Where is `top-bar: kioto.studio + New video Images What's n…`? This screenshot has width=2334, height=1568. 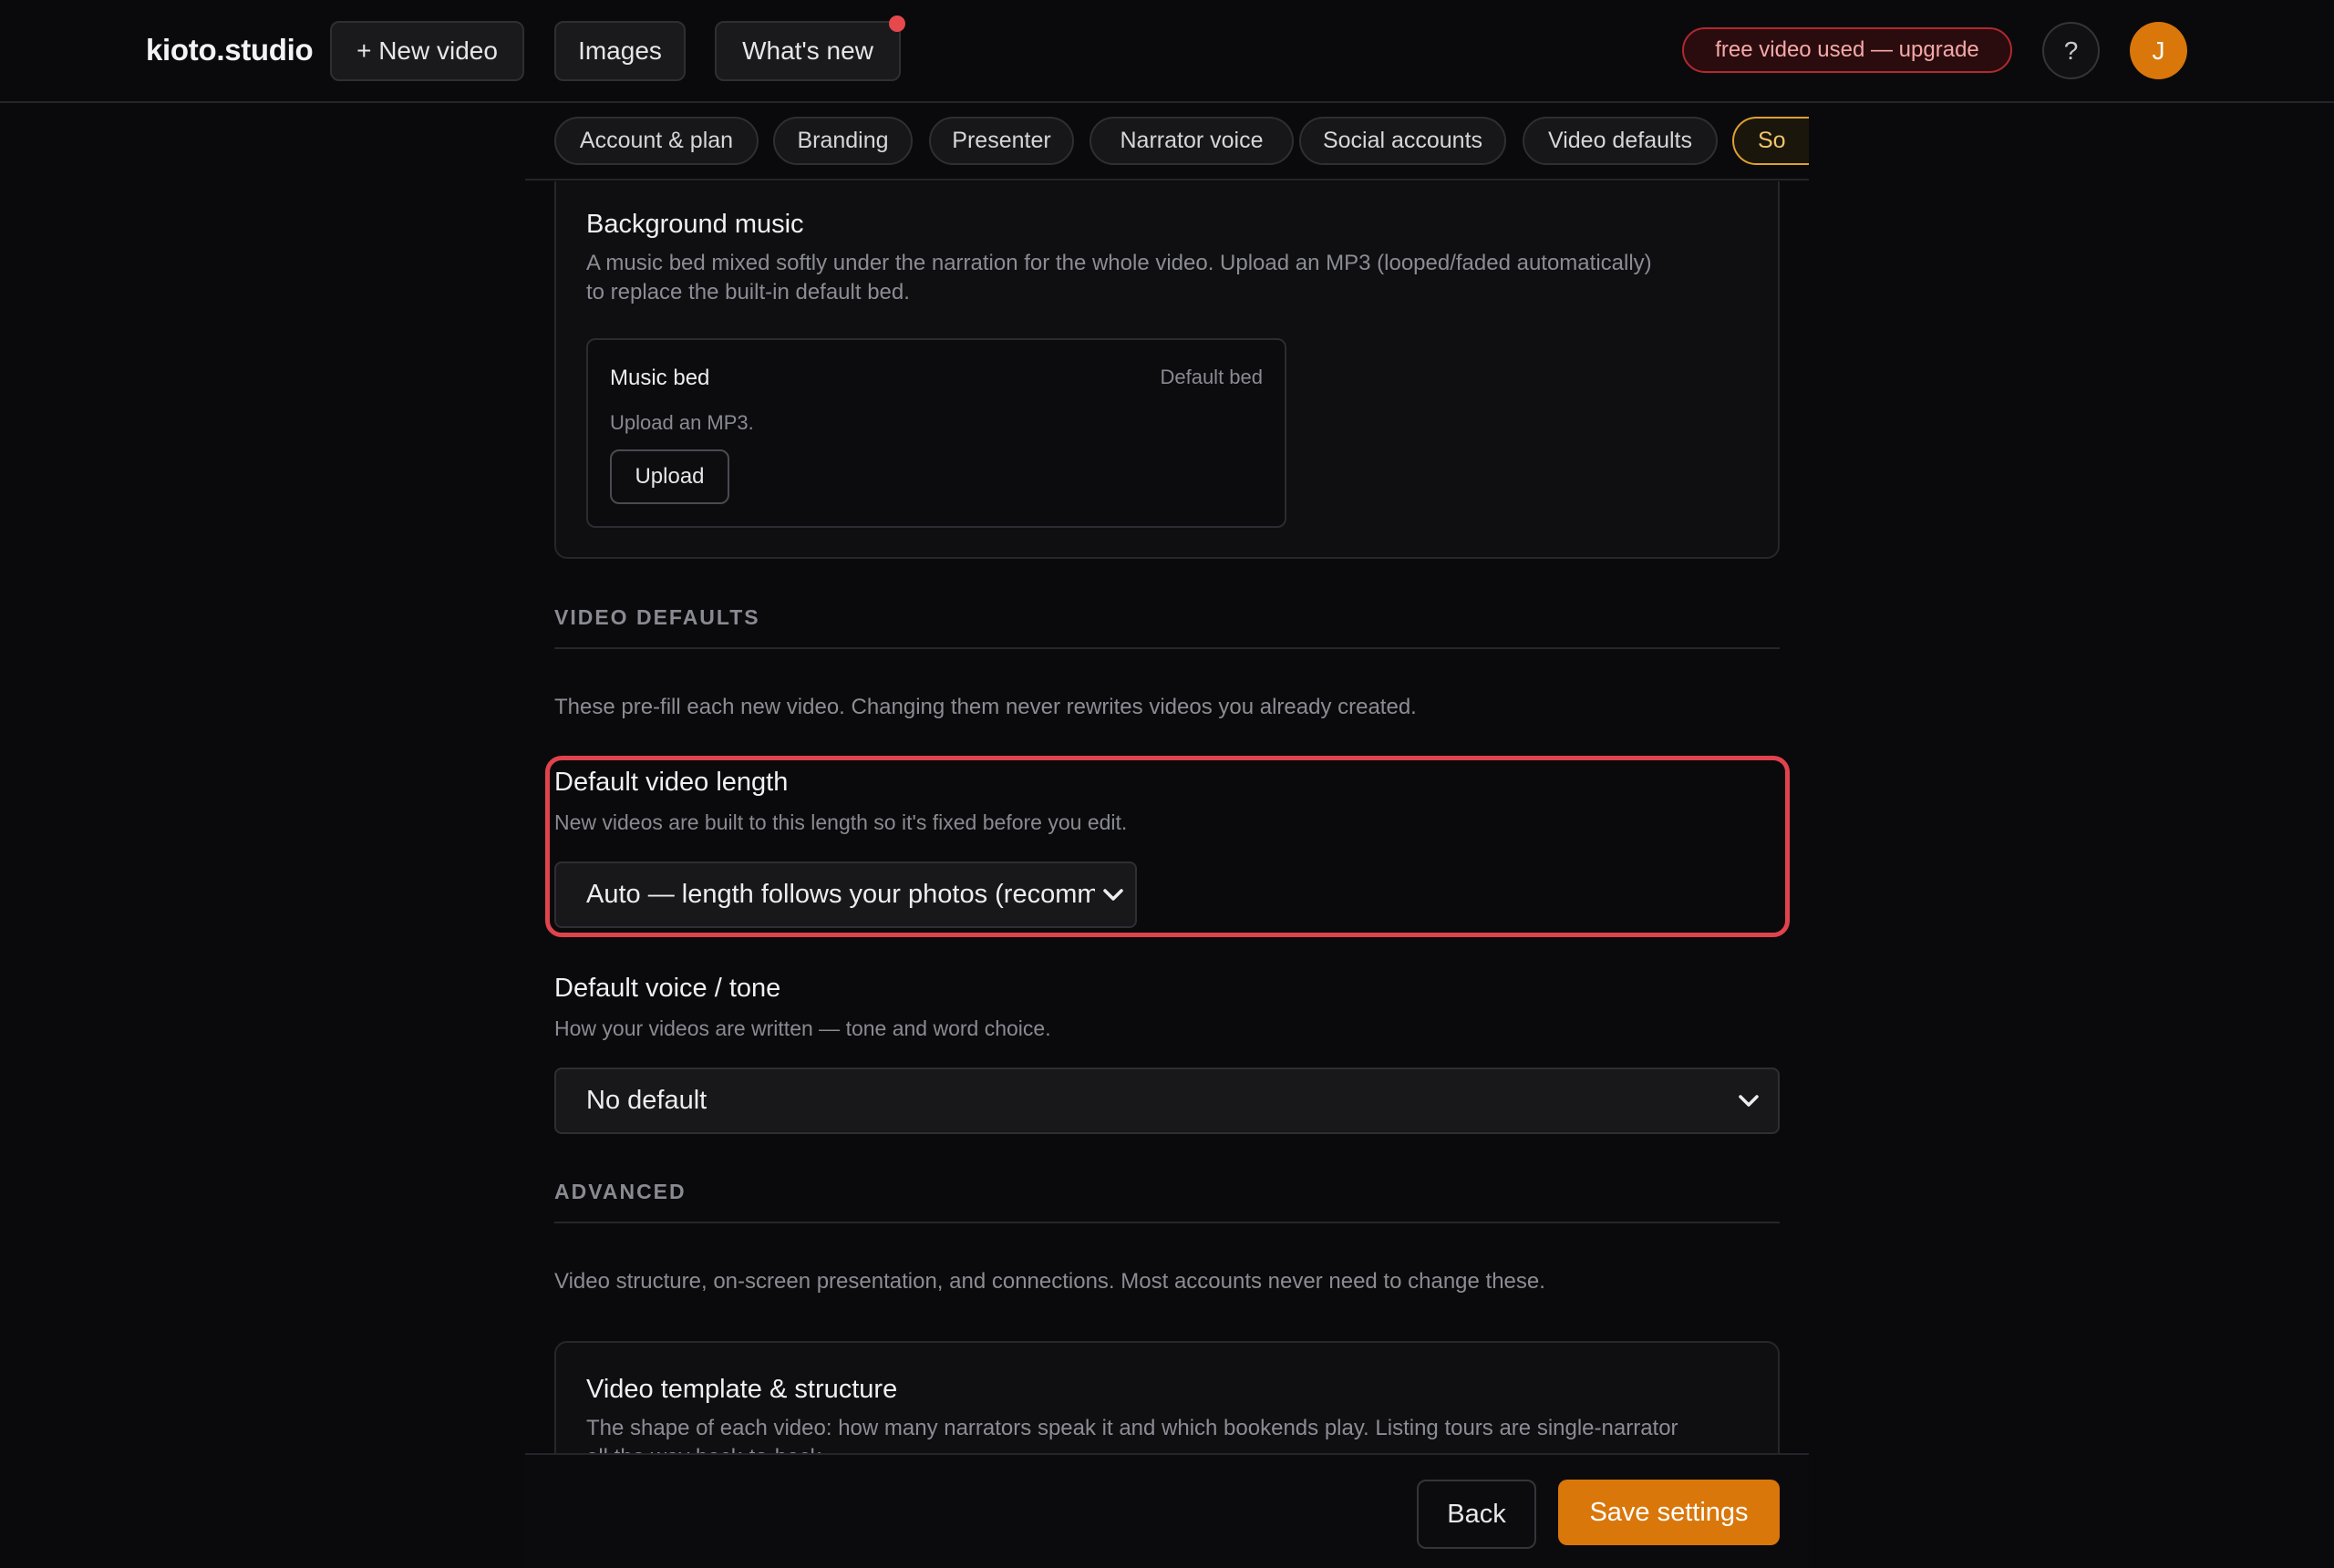 top-bar: kioto.studio + New video Images What's n… is located at coordinates (1167, 51).